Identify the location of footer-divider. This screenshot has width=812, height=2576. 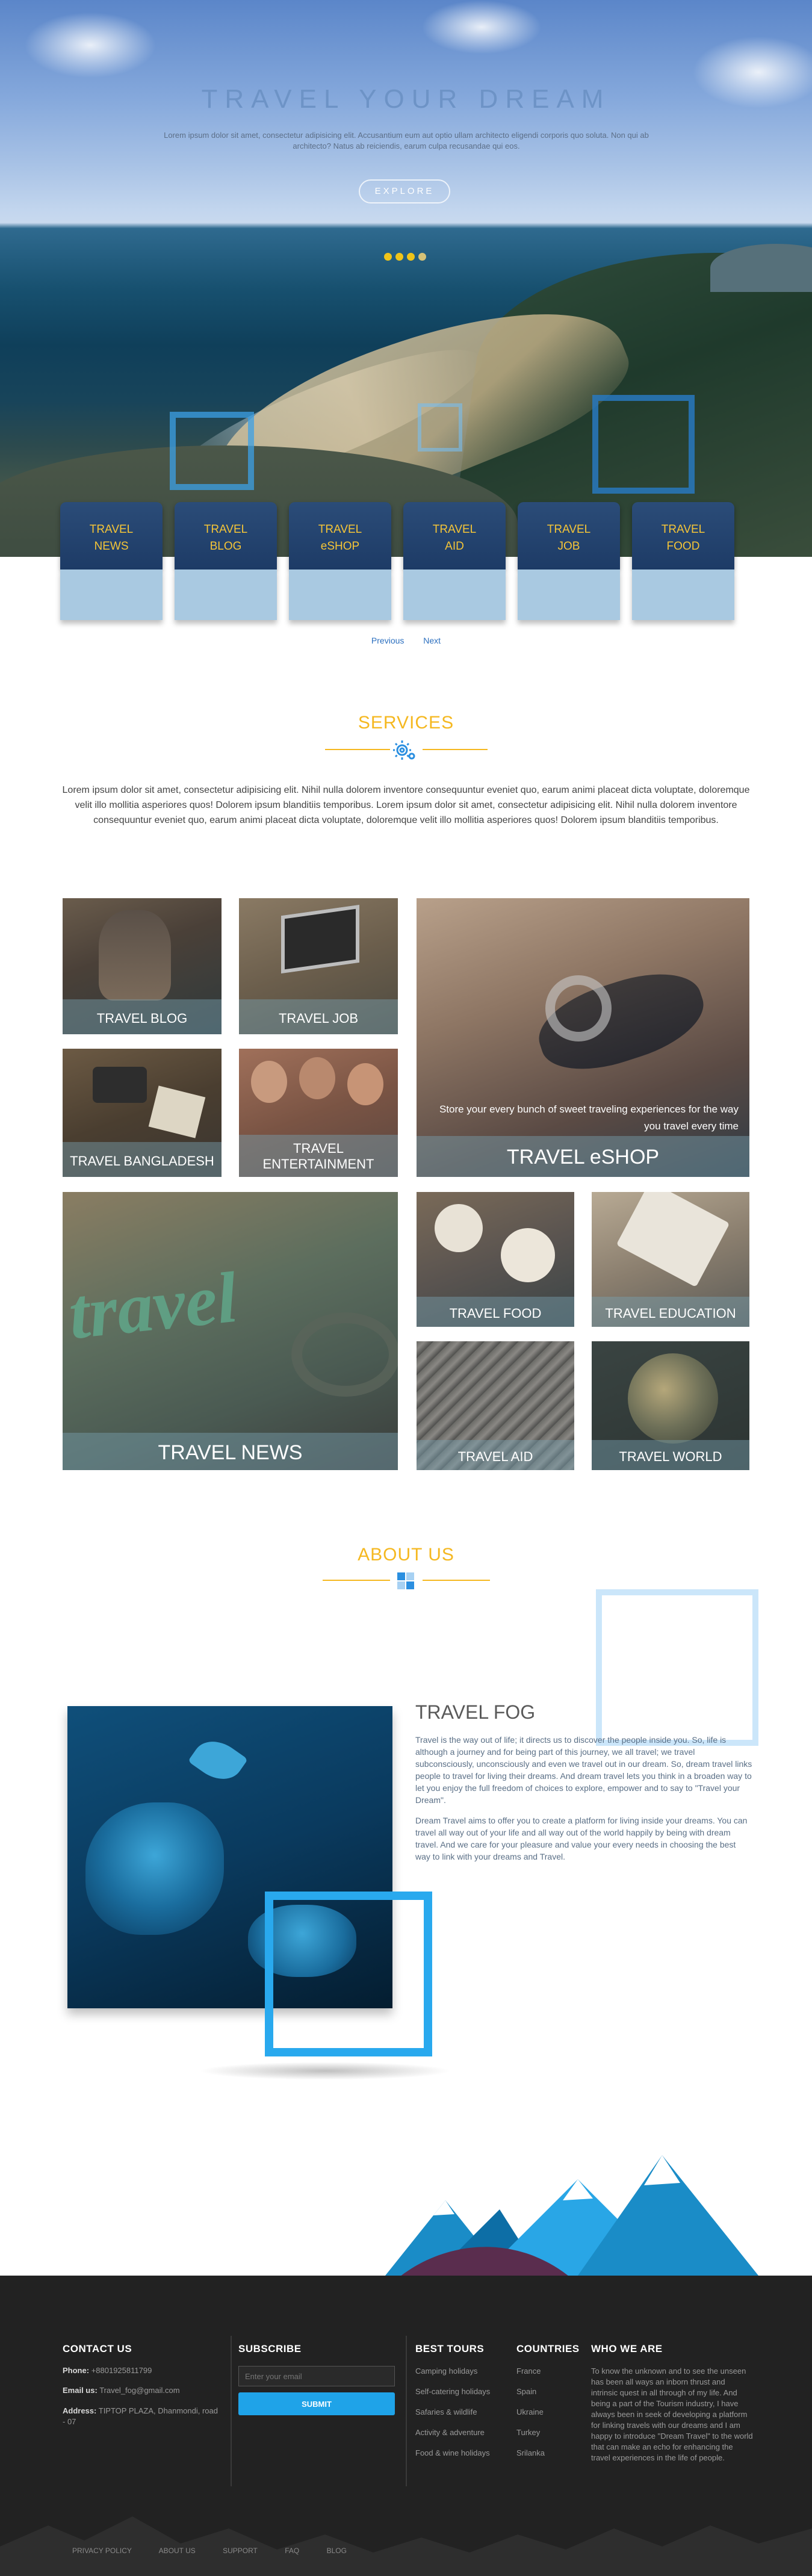
(406, 2411).